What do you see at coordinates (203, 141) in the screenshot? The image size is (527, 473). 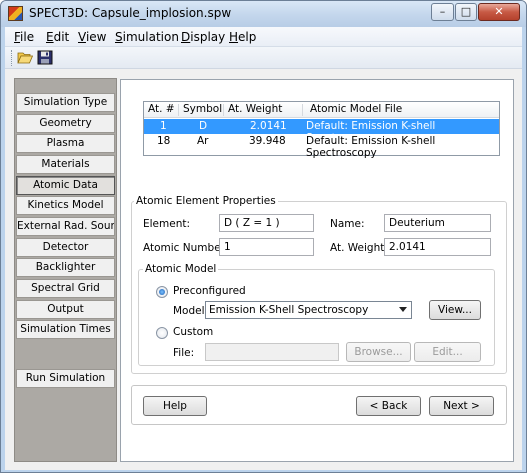 I see `cell-symbol: Ar` at bounding box center [203, 141].